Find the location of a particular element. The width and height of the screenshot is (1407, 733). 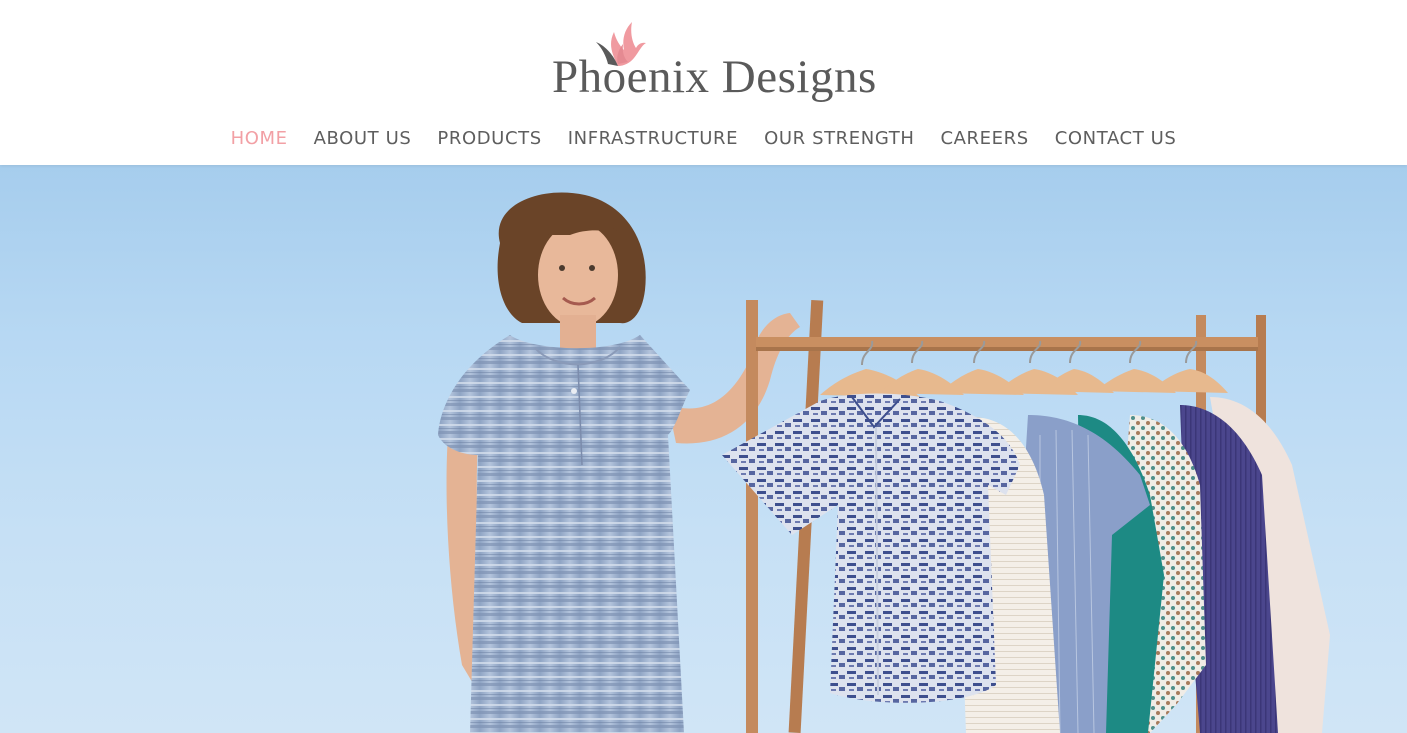

nav-item-our-strength: OUR STRENGTH is located at coordinates (839, 139).